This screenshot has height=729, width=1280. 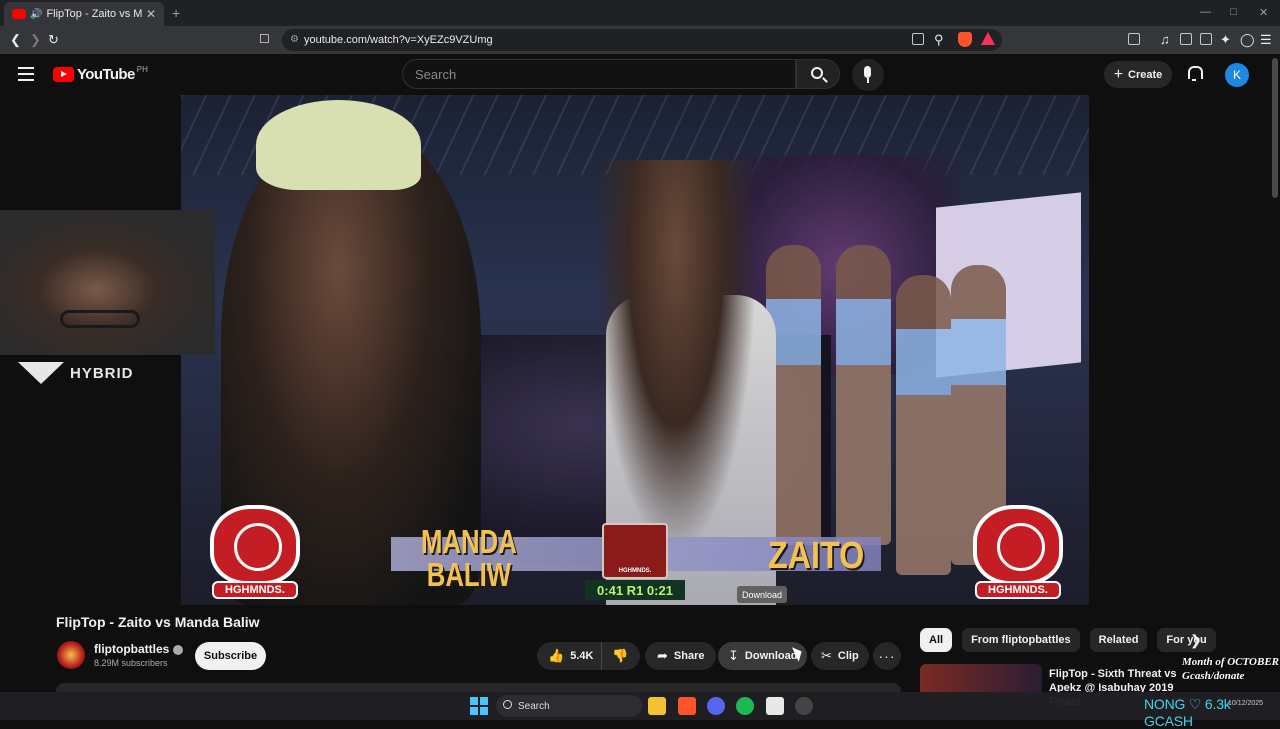 I want to click on menu-icon: ☰, so click(x=1266, y=40).